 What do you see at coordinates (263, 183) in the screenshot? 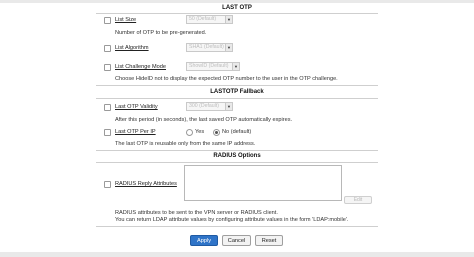
I see `radius-reply-attributes-textarea` at bounding box center [263, 183].